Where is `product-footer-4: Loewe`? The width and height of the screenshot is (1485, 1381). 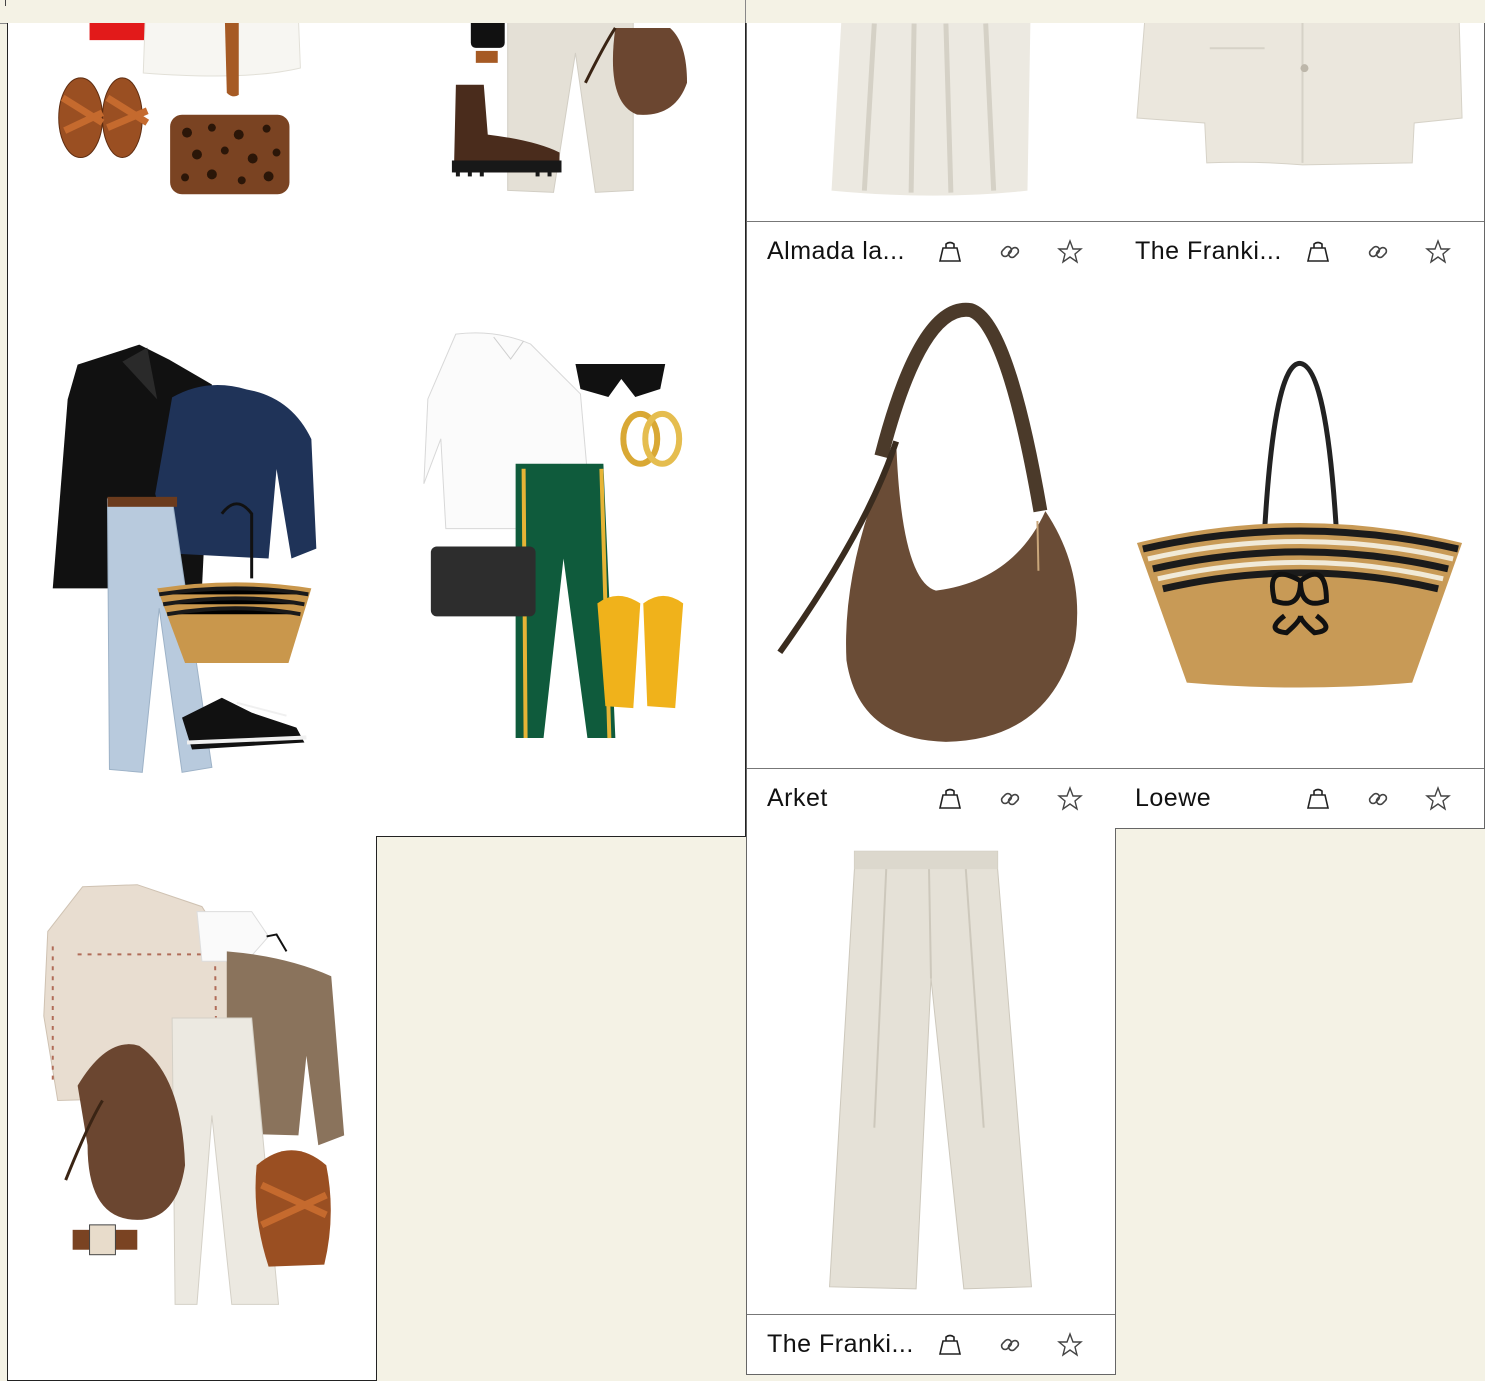 product-footer-4: Loewe is located at coordinates (1299, 798).